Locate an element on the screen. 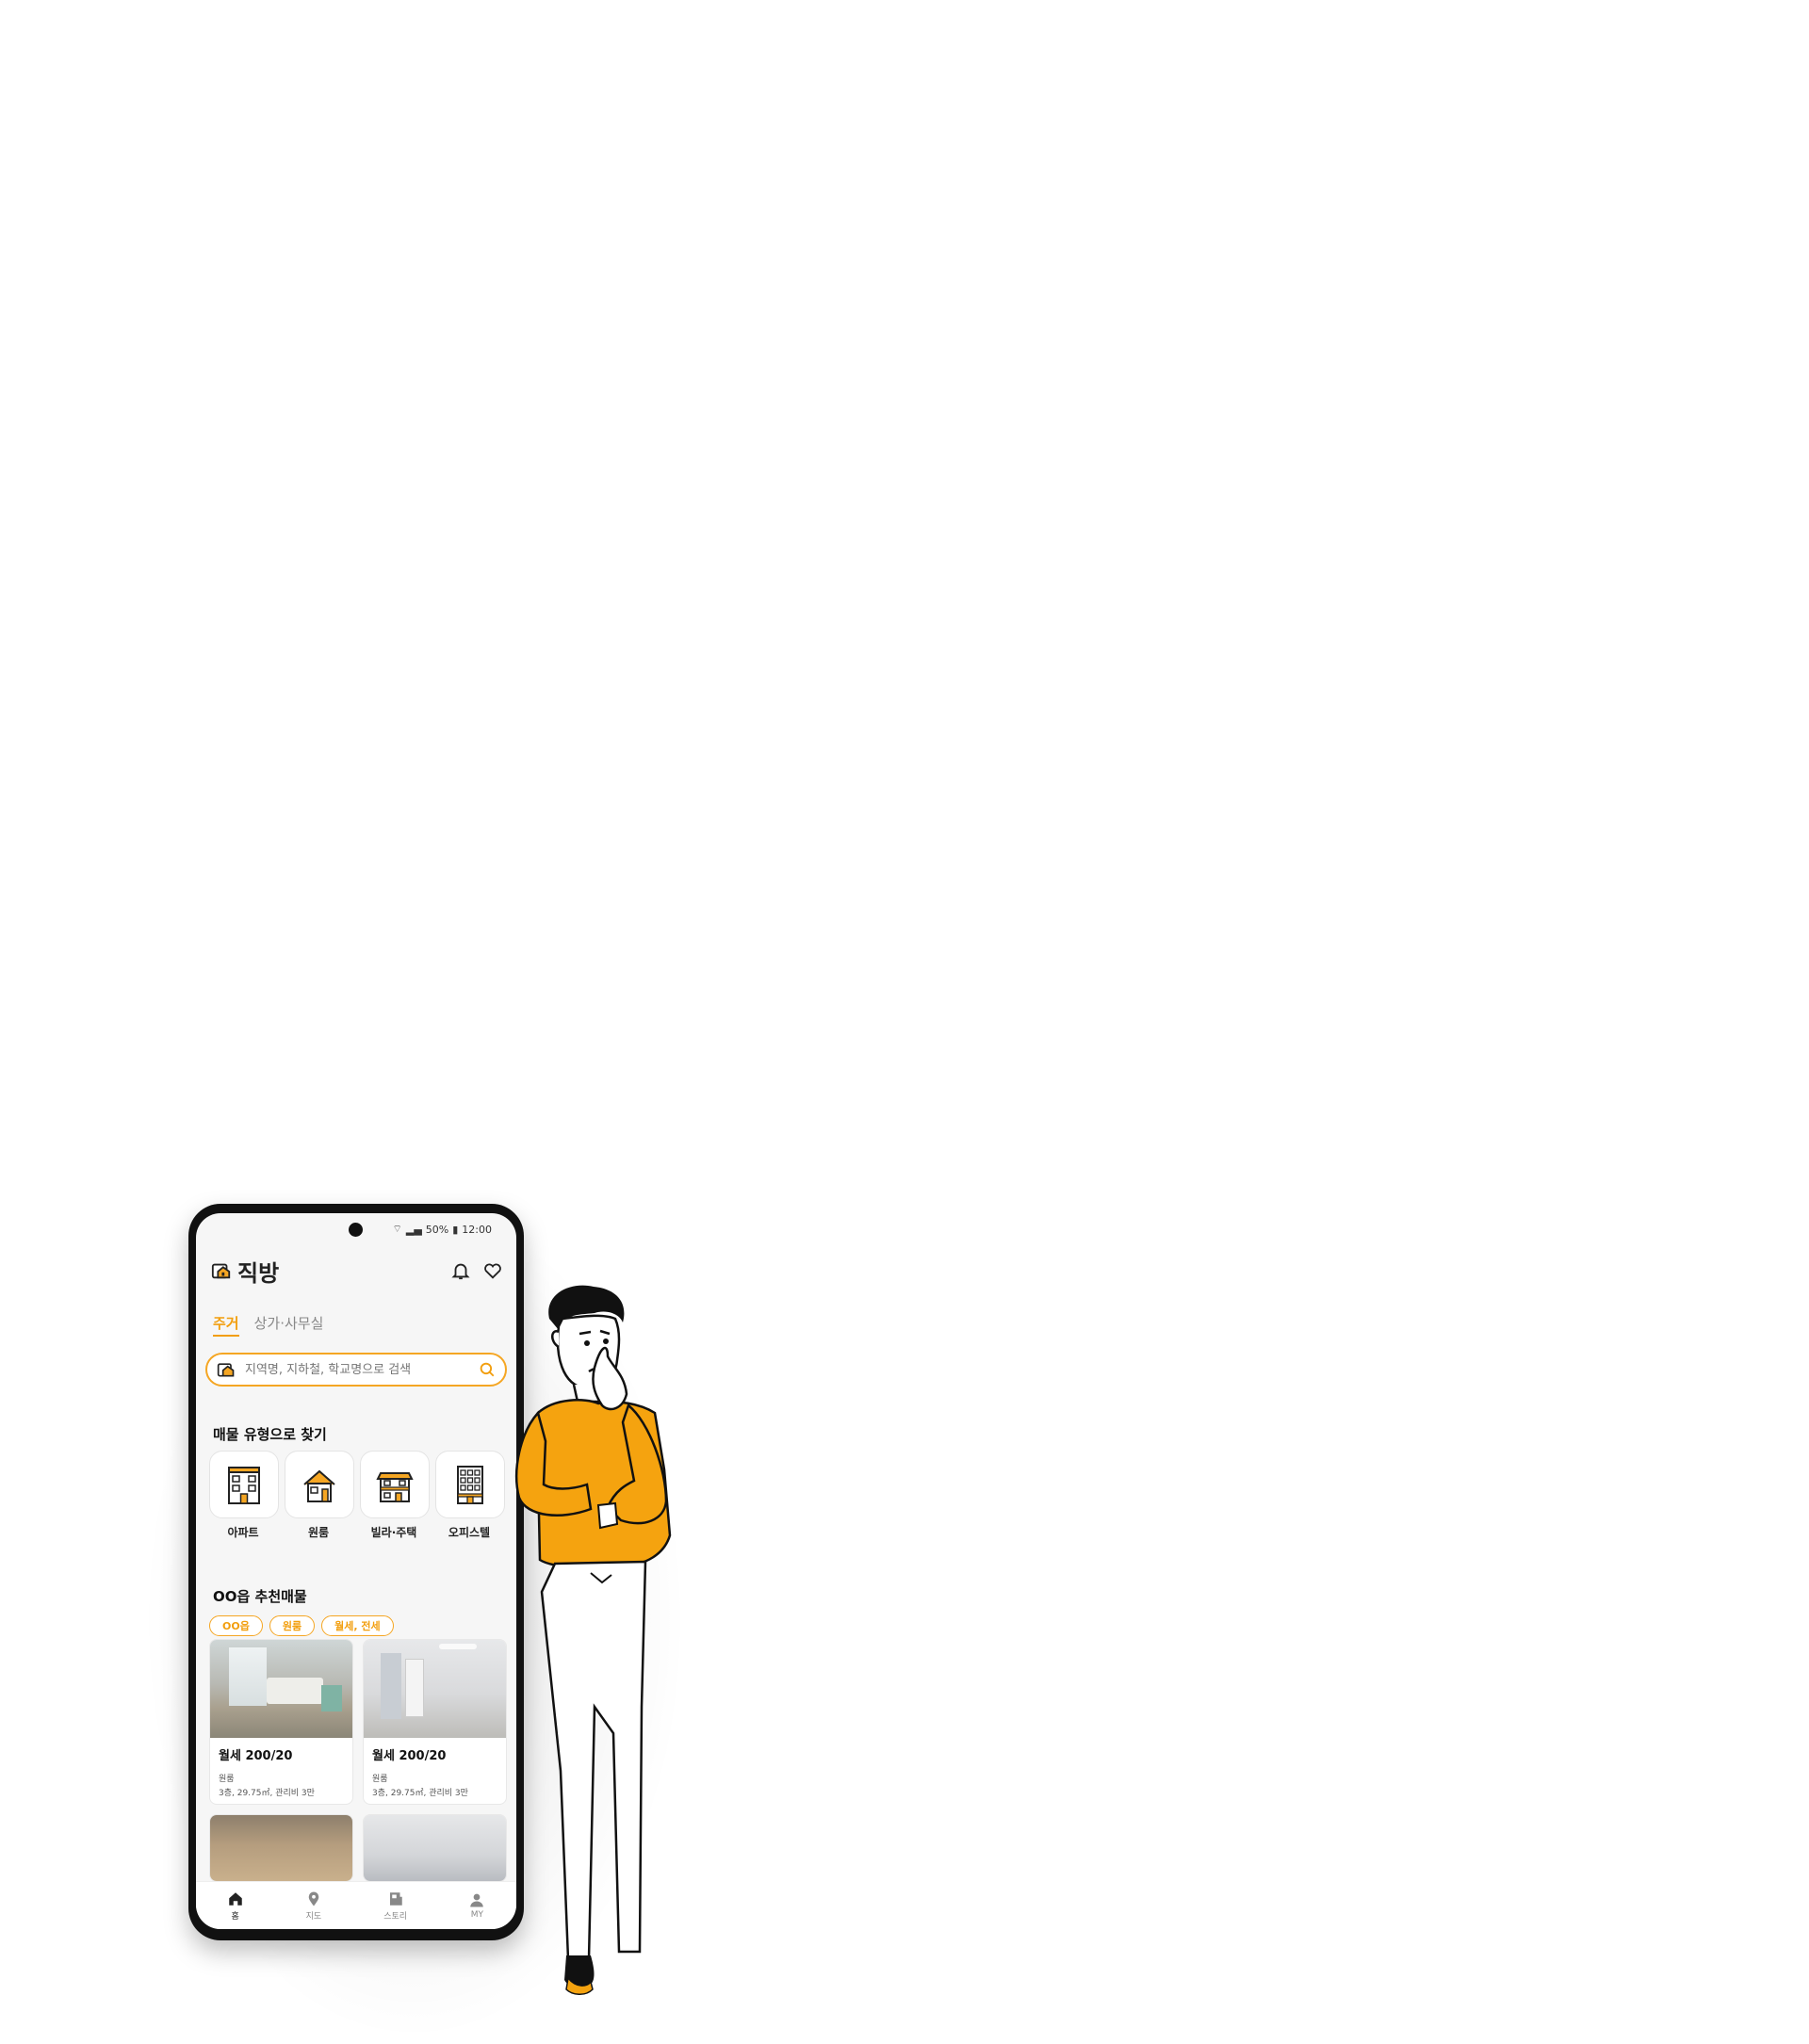 This screenshot has height=2044, width=1809. type-label: 오피스텔 is located at coordinates (469, 1532).